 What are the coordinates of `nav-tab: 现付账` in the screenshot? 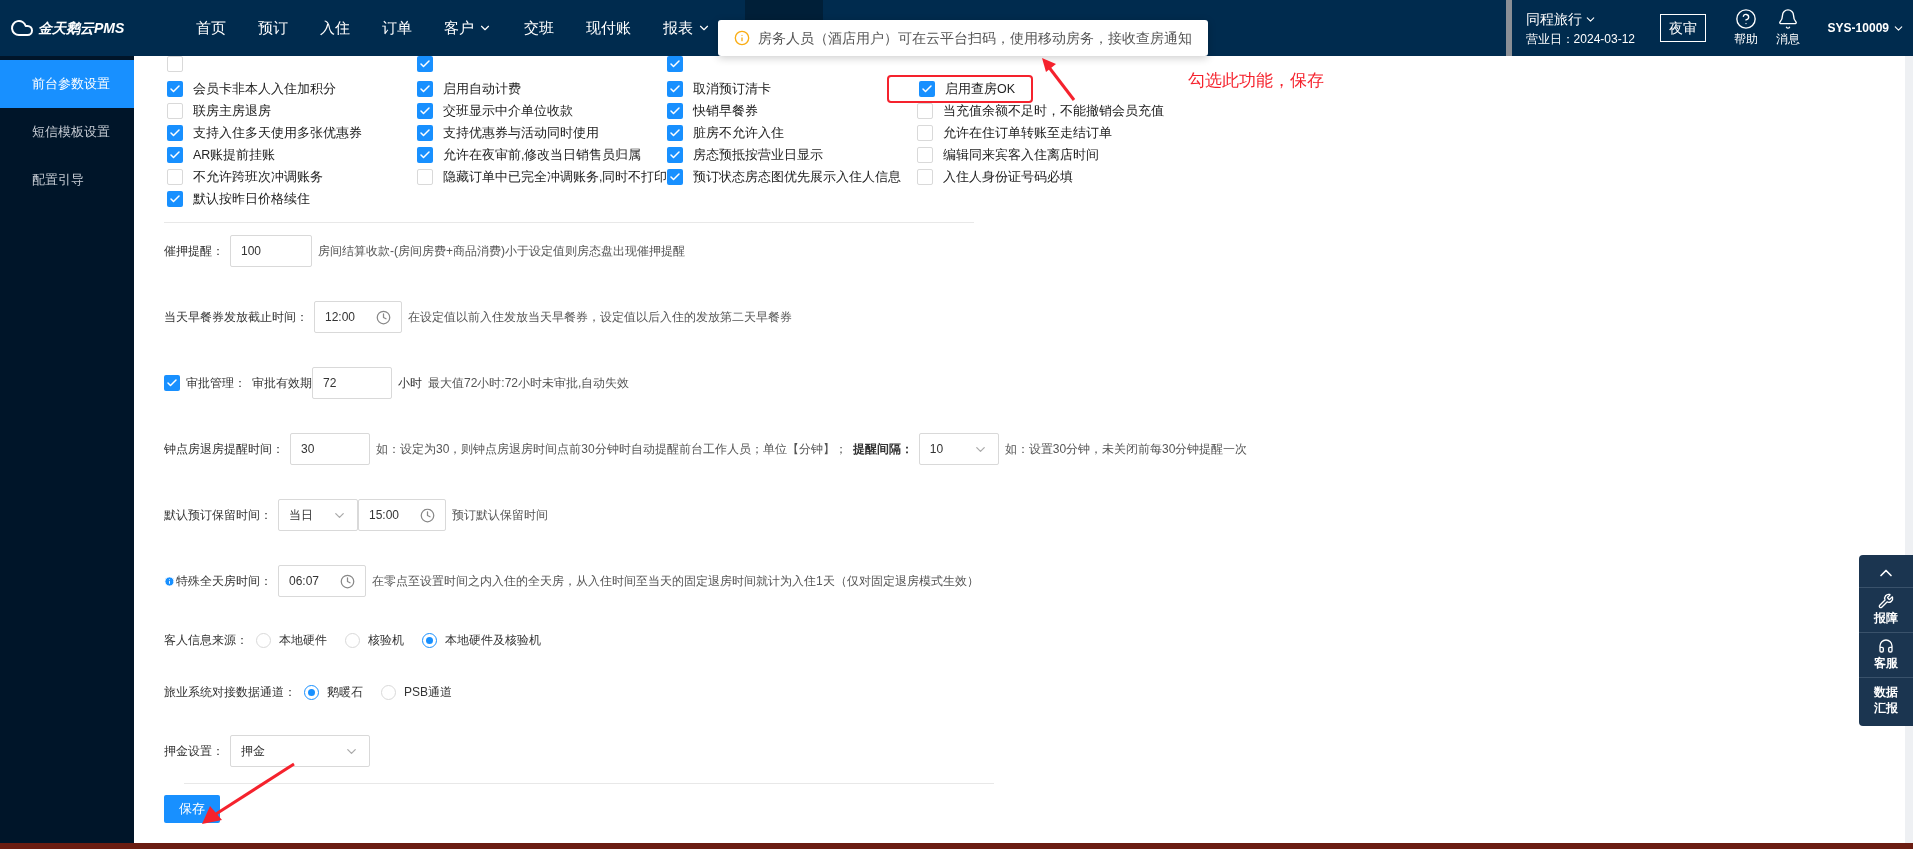 It's located at (608, 28).